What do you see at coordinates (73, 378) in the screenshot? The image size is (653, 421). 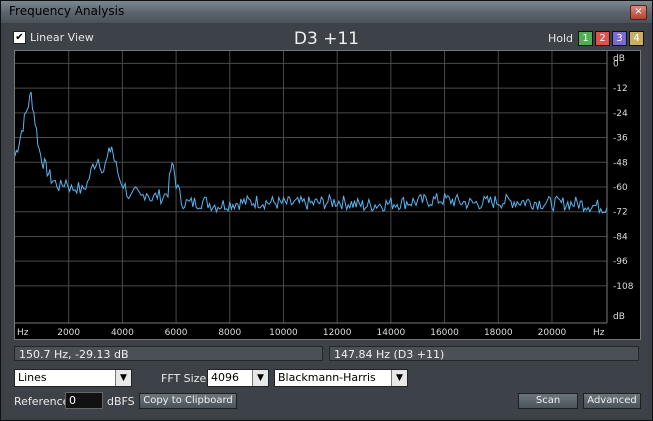 I see `display-mode-select: Lines ▼` at bounding box center [73, 378].